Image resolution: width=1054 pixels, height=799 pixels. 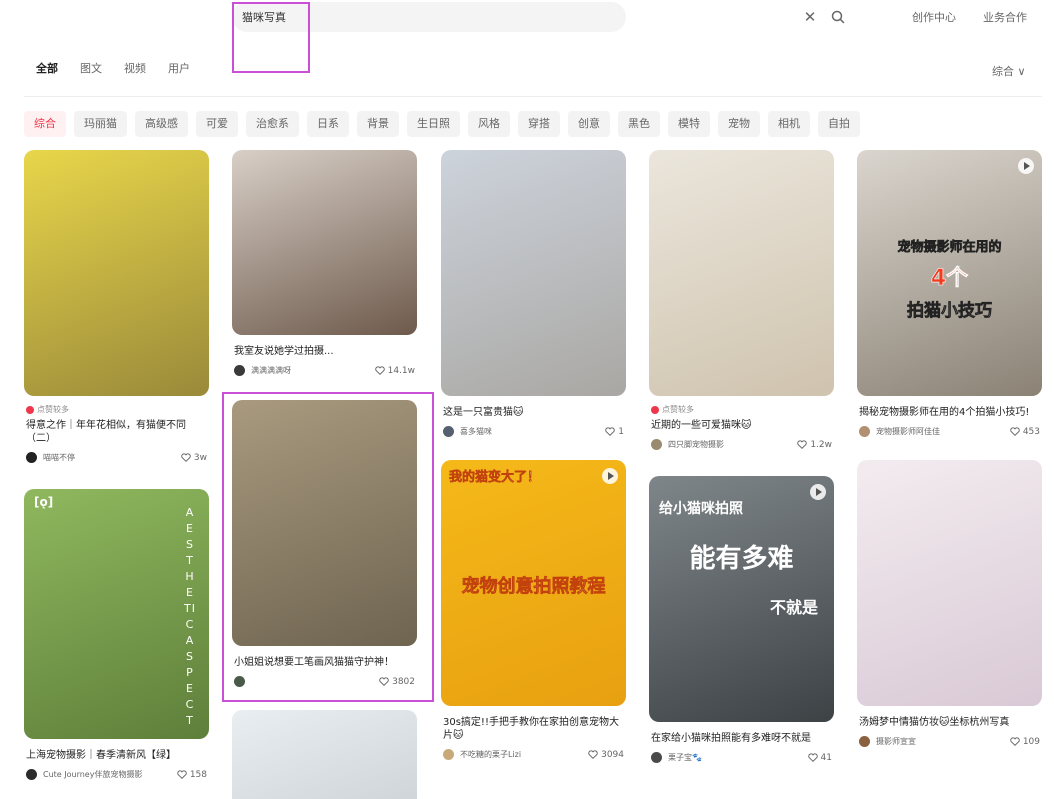 I want to click on note-card: 点赞较多 得意之作｜年年花相似，有猫便不同（二） 喵喵不停 3w, so click(x=116, y=306).